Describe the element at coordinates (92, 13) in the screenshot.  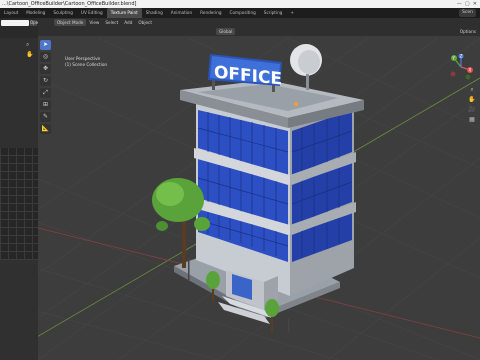
I see `tab-uv-editing: UV Editing` at that location.